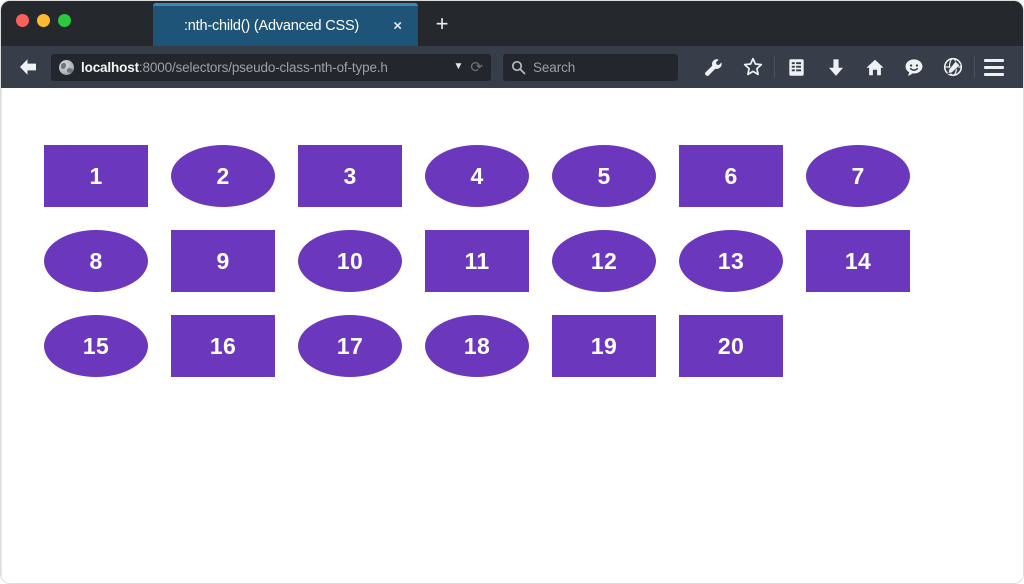 This screenshot has height=584, width=1024. I want to click on chevron-down-icon: ▼, so click(459, 67).